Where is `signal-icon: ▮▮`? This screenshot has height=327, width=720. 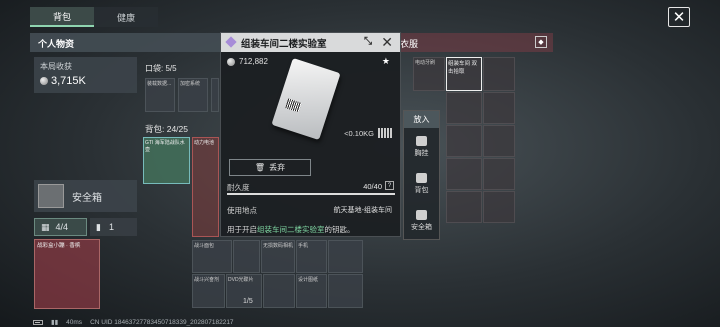 signal-icon: ▮▮ is located at coordinates (55, 322).